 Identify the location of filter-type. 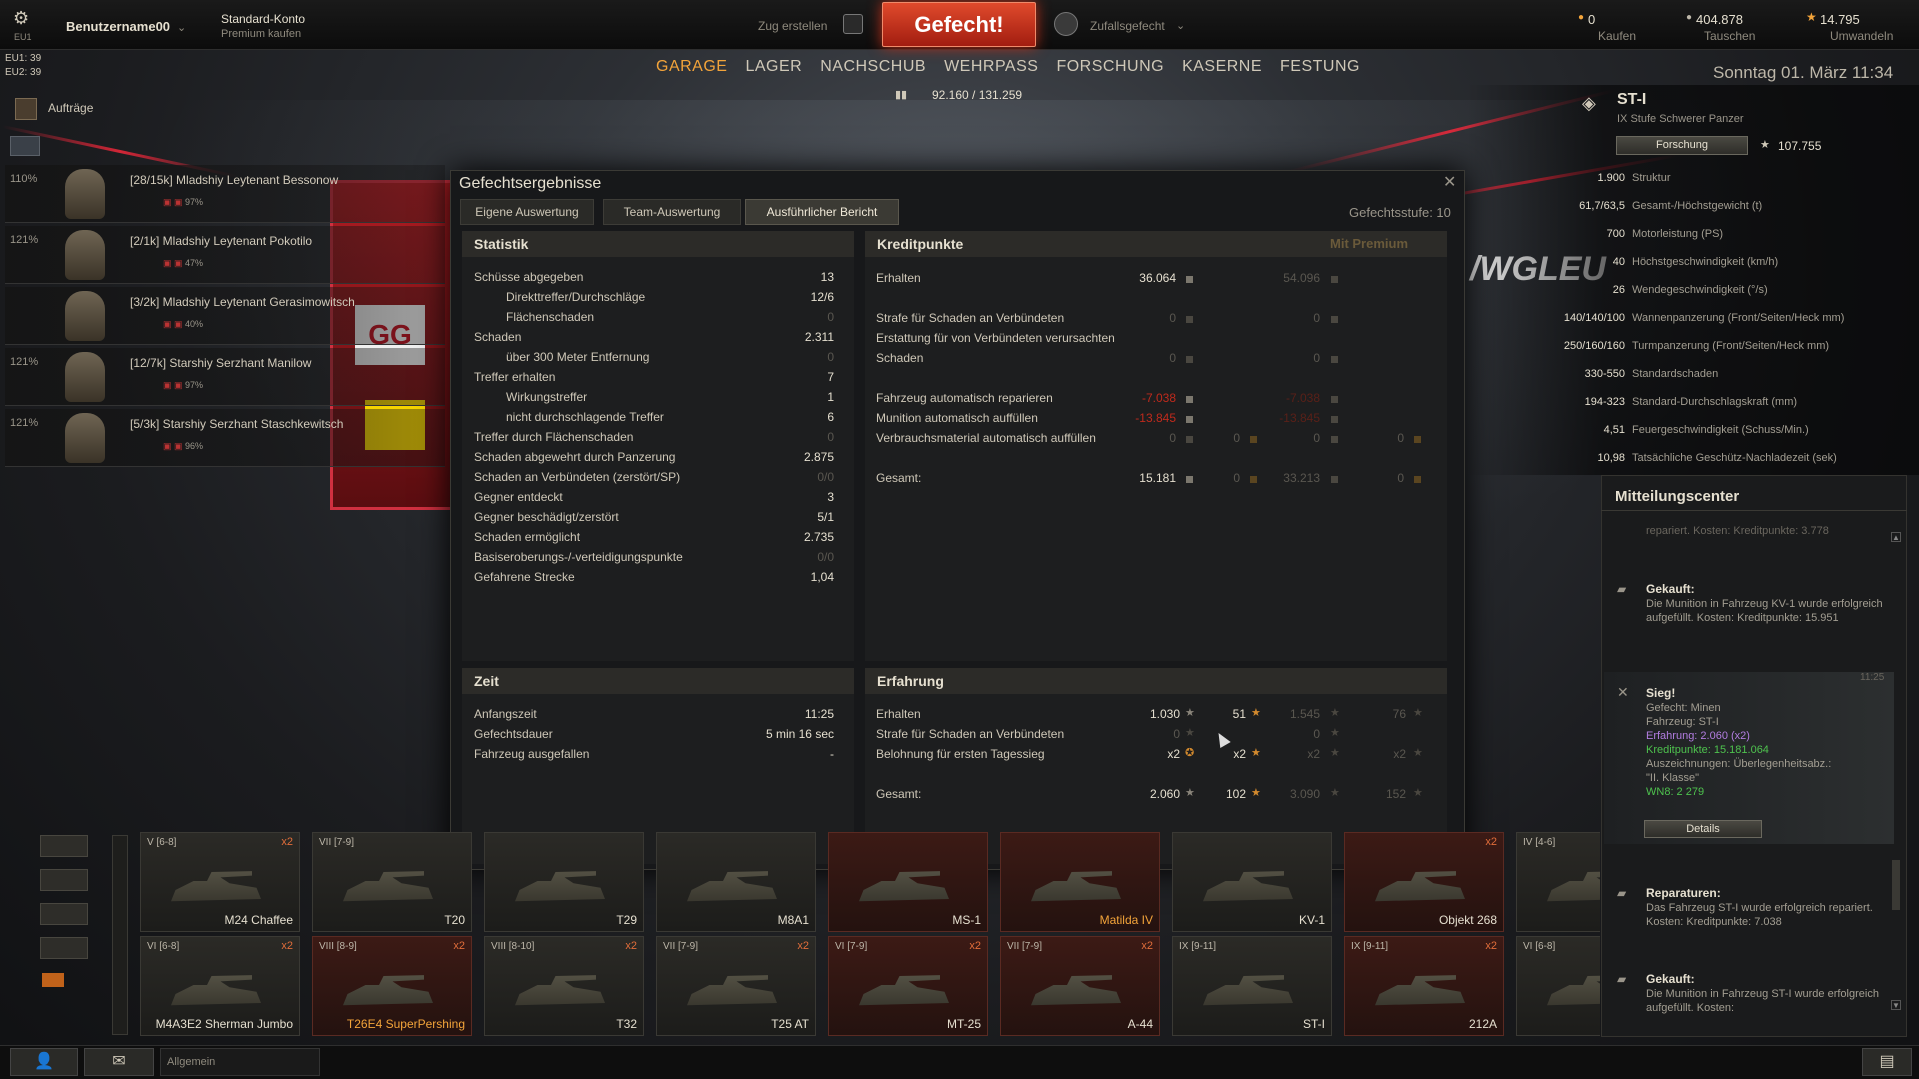
(64, 948).